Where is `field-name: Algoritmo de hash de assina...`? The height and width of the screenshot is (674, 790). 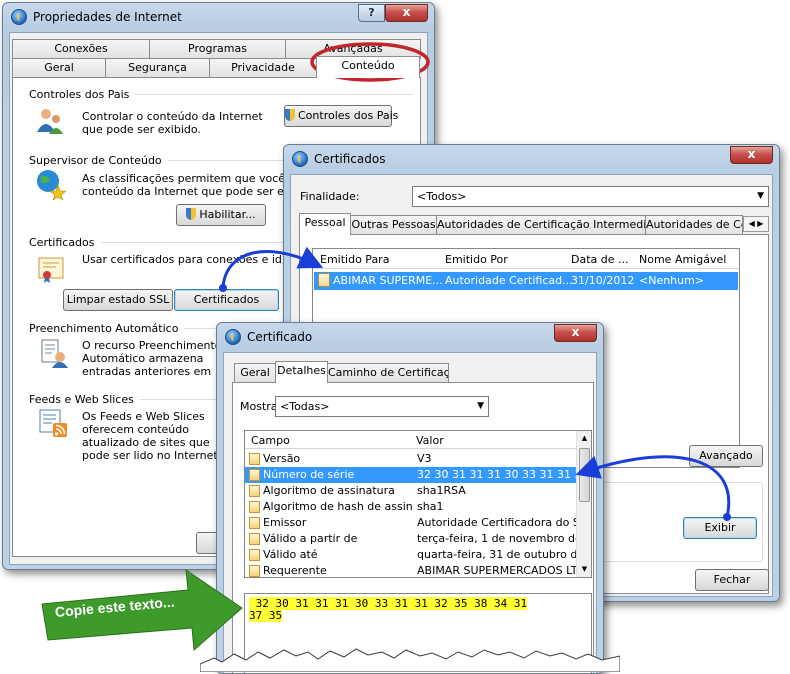 field-name: Algoritmo de hash de assina... is located at coordinates (338, 506).